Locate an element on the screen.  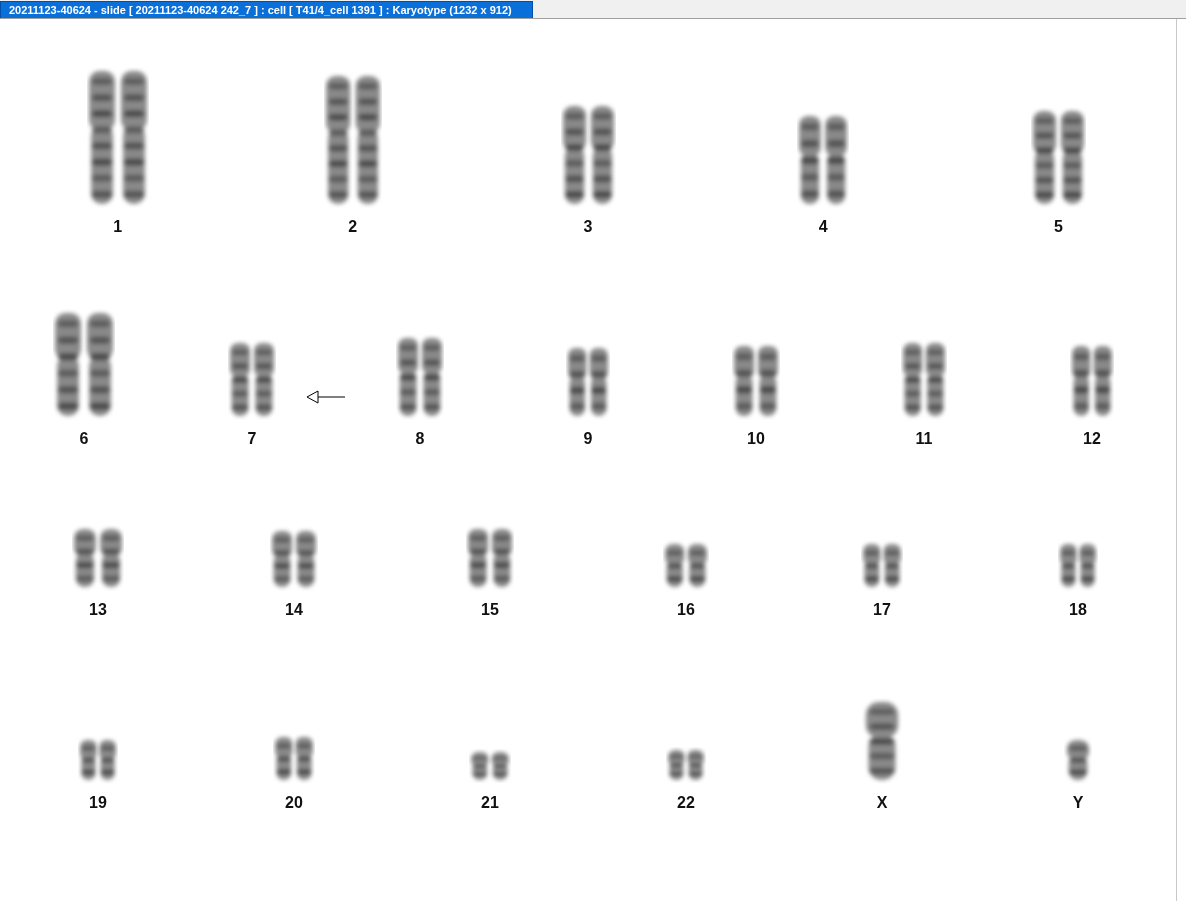
chromosome-label: 1 is located at coordinates (118, 227).